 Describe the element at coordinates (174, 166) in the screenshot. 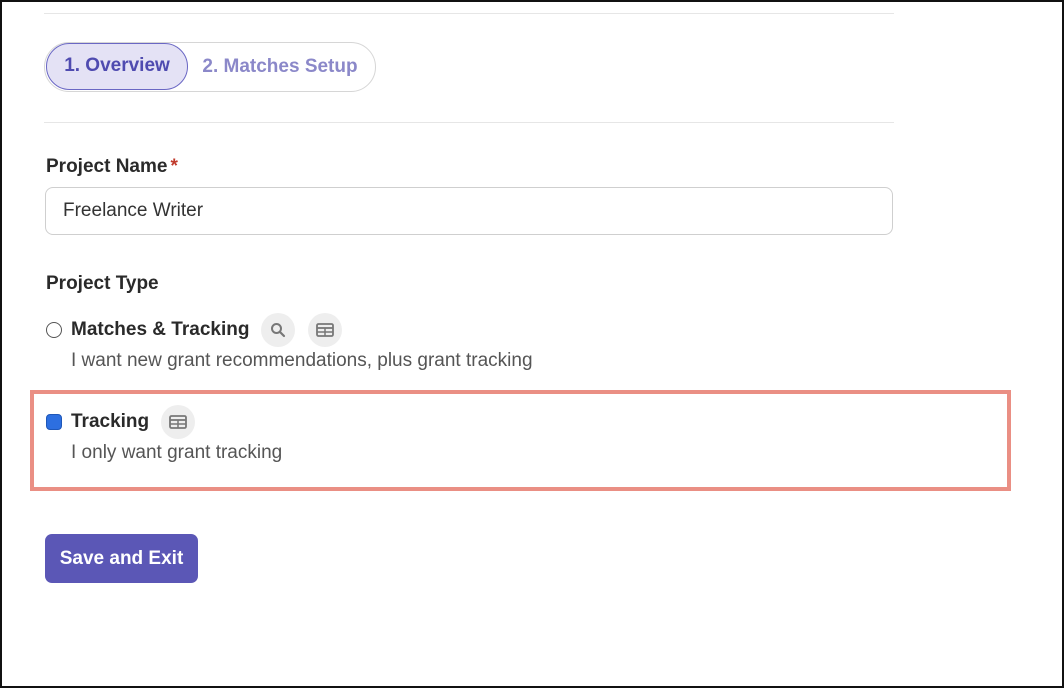

I see `required-marker: *` at that location.